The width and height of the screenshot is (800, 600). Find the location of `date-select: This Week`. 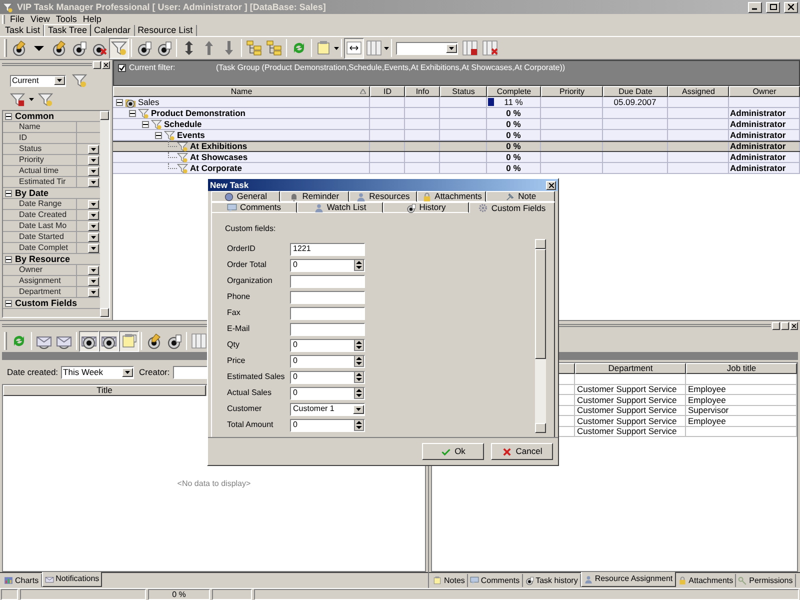

date-select: This Week is located at coordinates (97, 372).